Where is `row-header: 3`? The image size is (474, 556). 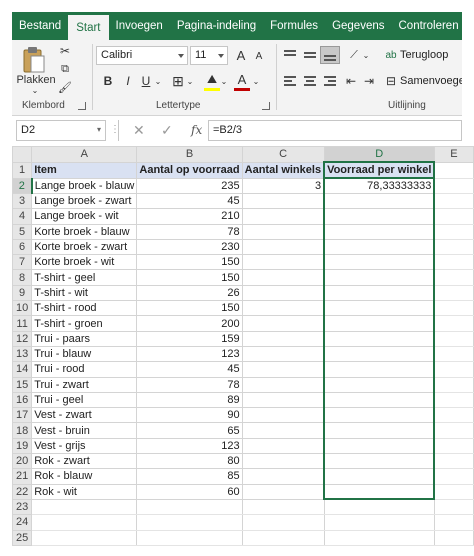
row-header: 3 is located at coordinates (22, 201).